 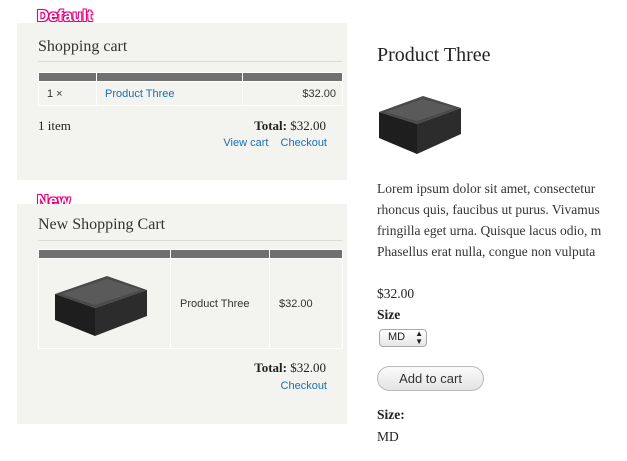 I want to click on cart-item-count: 1 item, so click(x=54, y=125).